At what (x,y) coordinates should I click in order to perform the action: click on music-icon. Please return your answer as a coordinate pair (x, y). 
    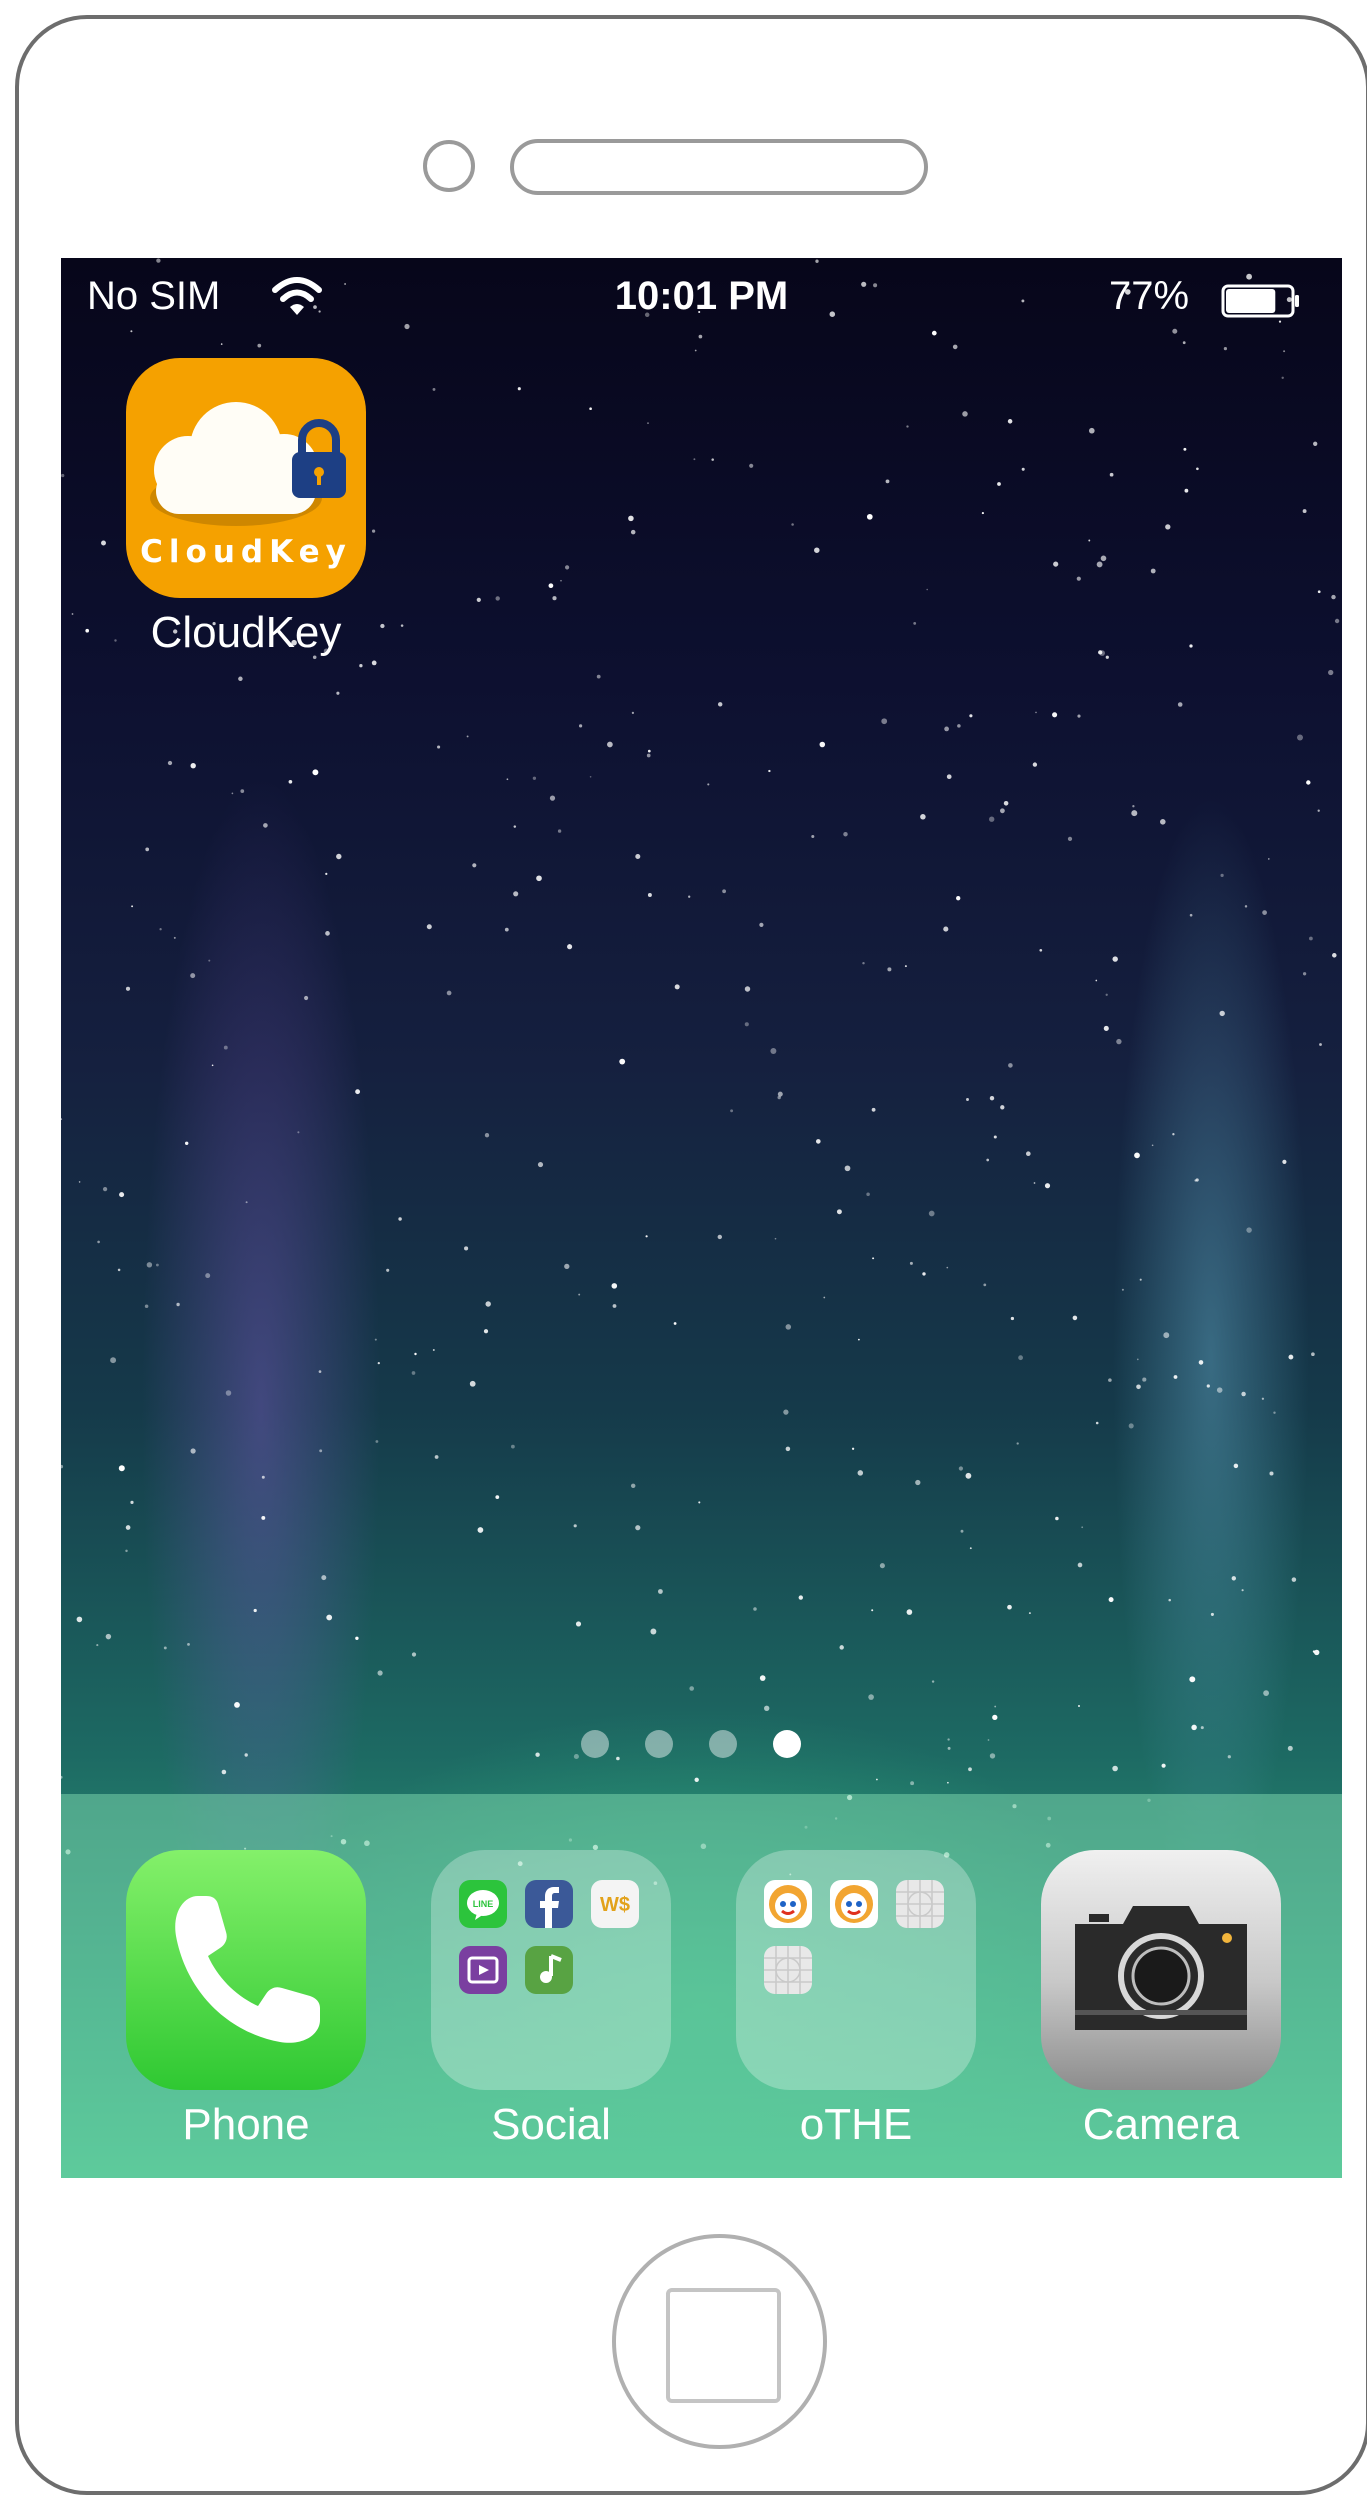
    Looking at the image, I should click on (549, 1970).